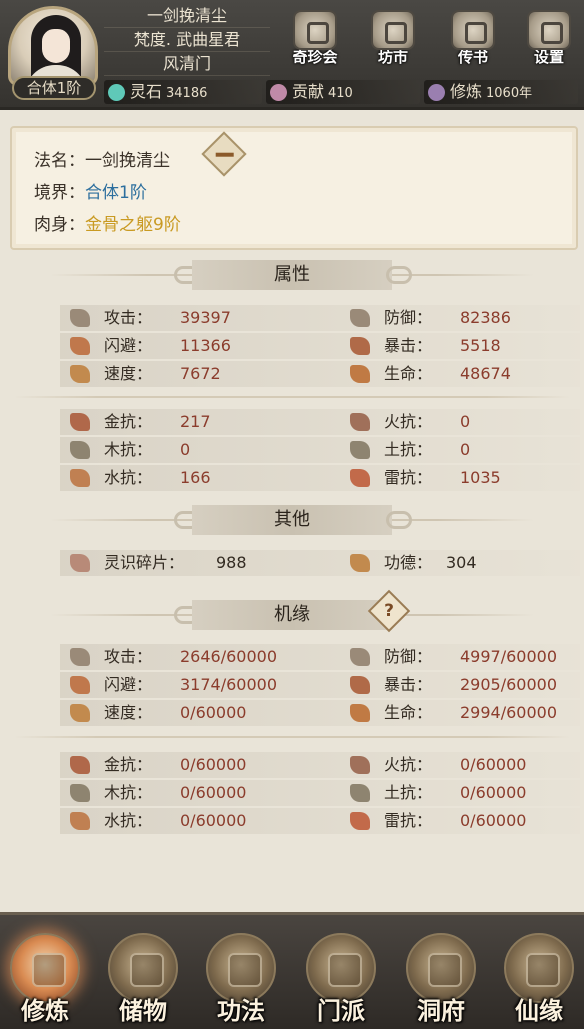 This screenshot has width=584, height=1029. I want to click on player-sect: 风清门, so click(187, 64).